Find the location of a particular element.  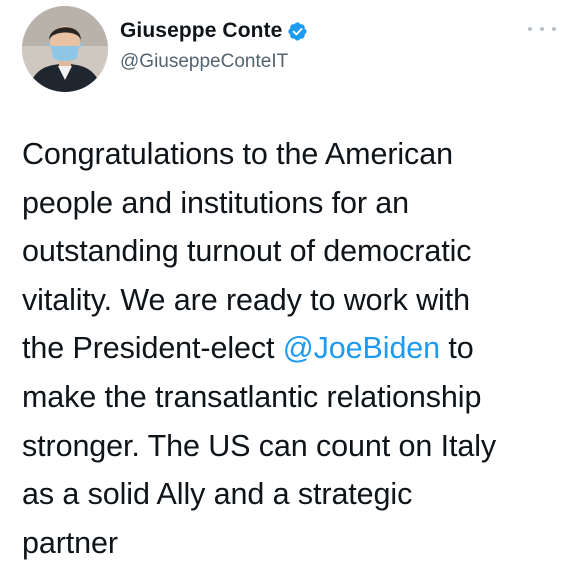

tweet-text-line: partner is located at coordinates (70, 542).